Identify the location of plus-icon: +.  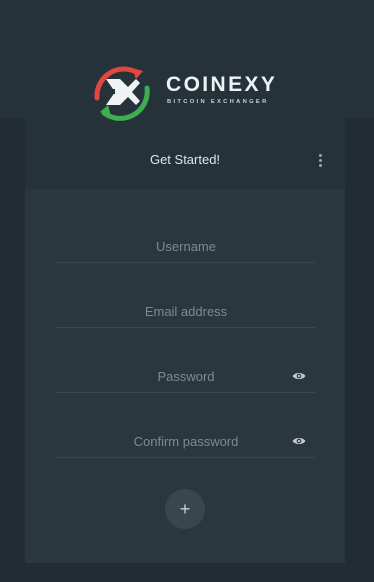
(185, 509).